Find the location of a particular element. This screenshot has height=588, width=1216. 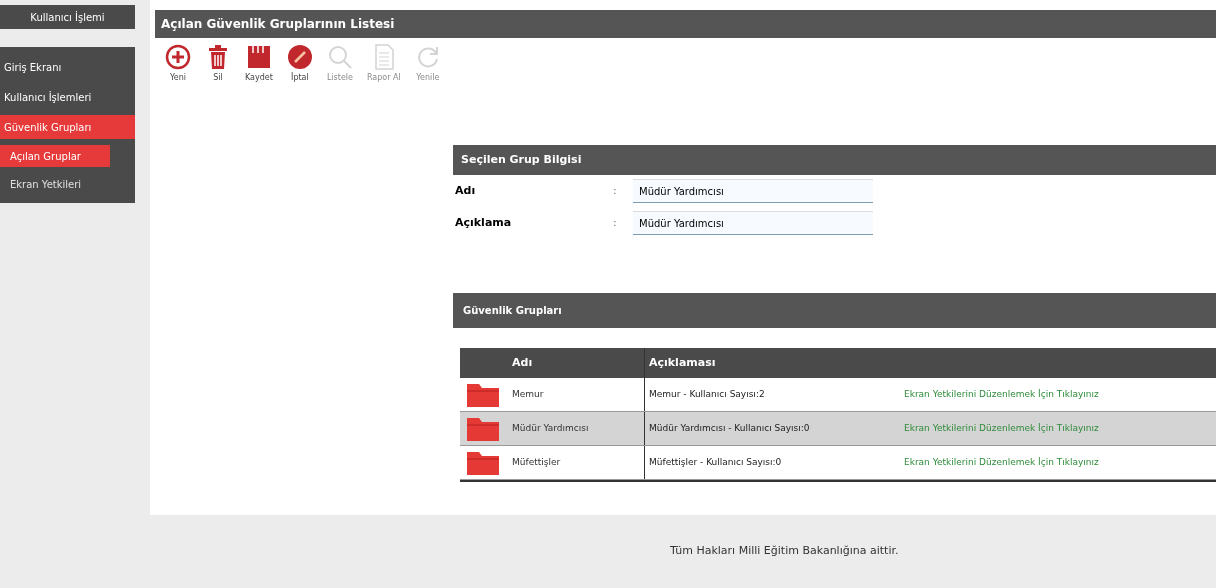

table-cell: Müfettişler - Kullanıcı Sayısı:0 is located at coordinates (774, 462).